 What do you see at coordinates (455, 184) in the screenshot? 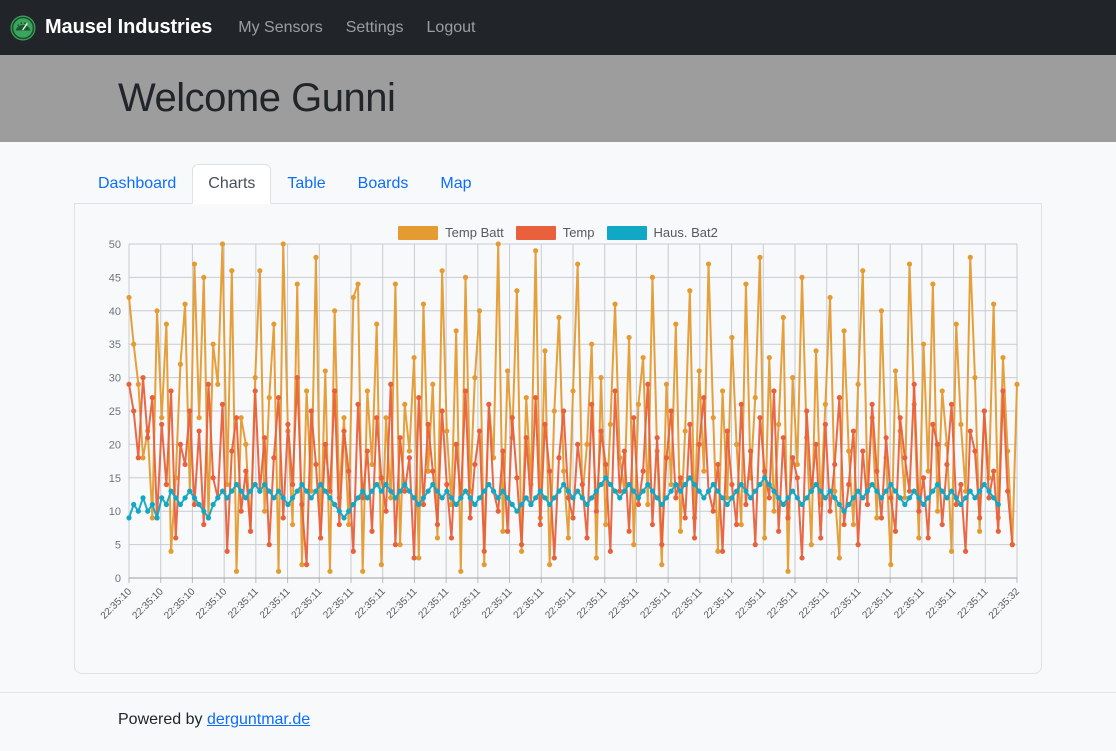
I see `tab-map: Map` at bounding box center [455, 184].